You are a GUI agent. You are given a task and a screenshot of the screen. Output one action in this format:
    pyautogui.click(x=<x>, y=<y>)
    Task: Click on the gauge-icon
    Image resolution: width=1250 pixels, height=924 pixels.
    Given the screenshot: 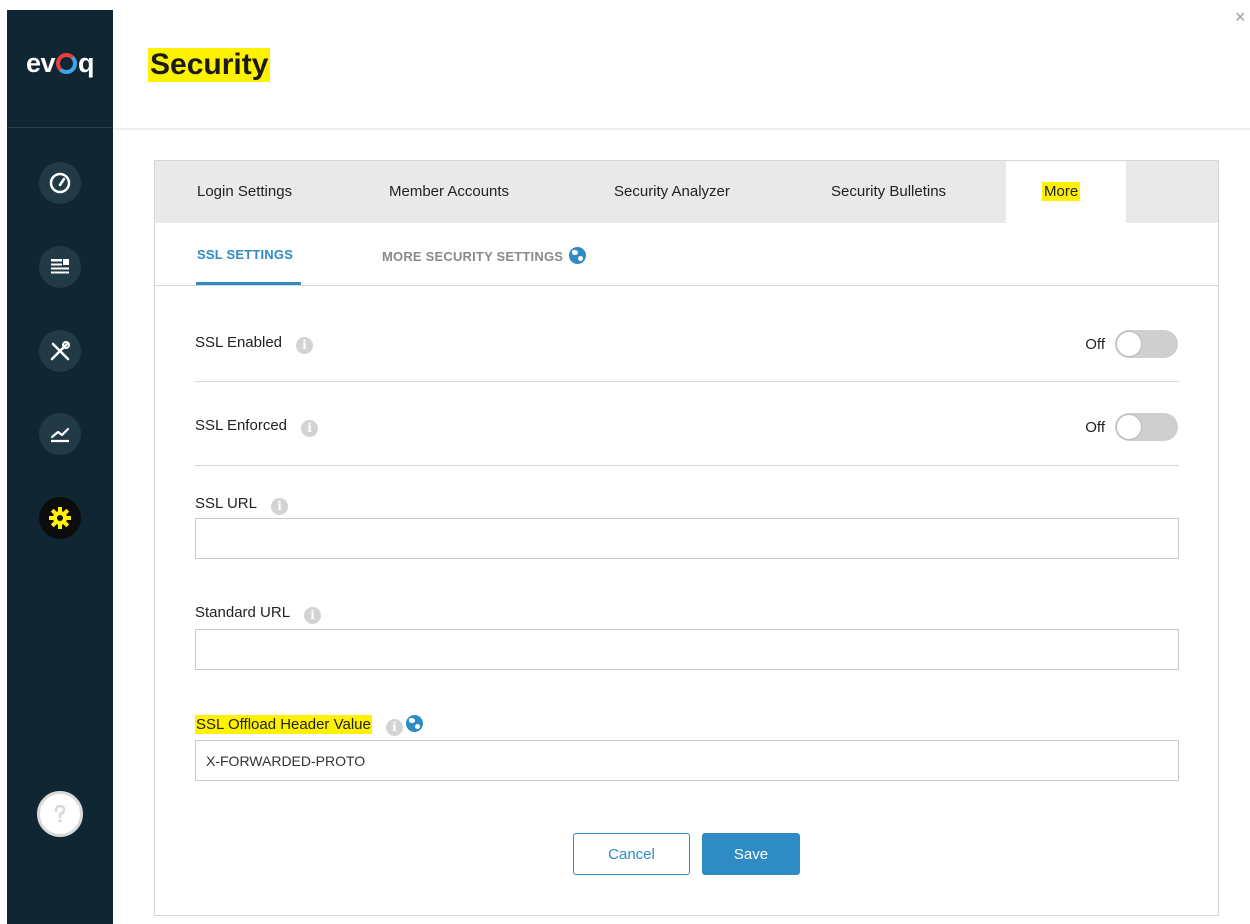 What is the action you would take?
    pyautogui.click(x=60, y=183)
    